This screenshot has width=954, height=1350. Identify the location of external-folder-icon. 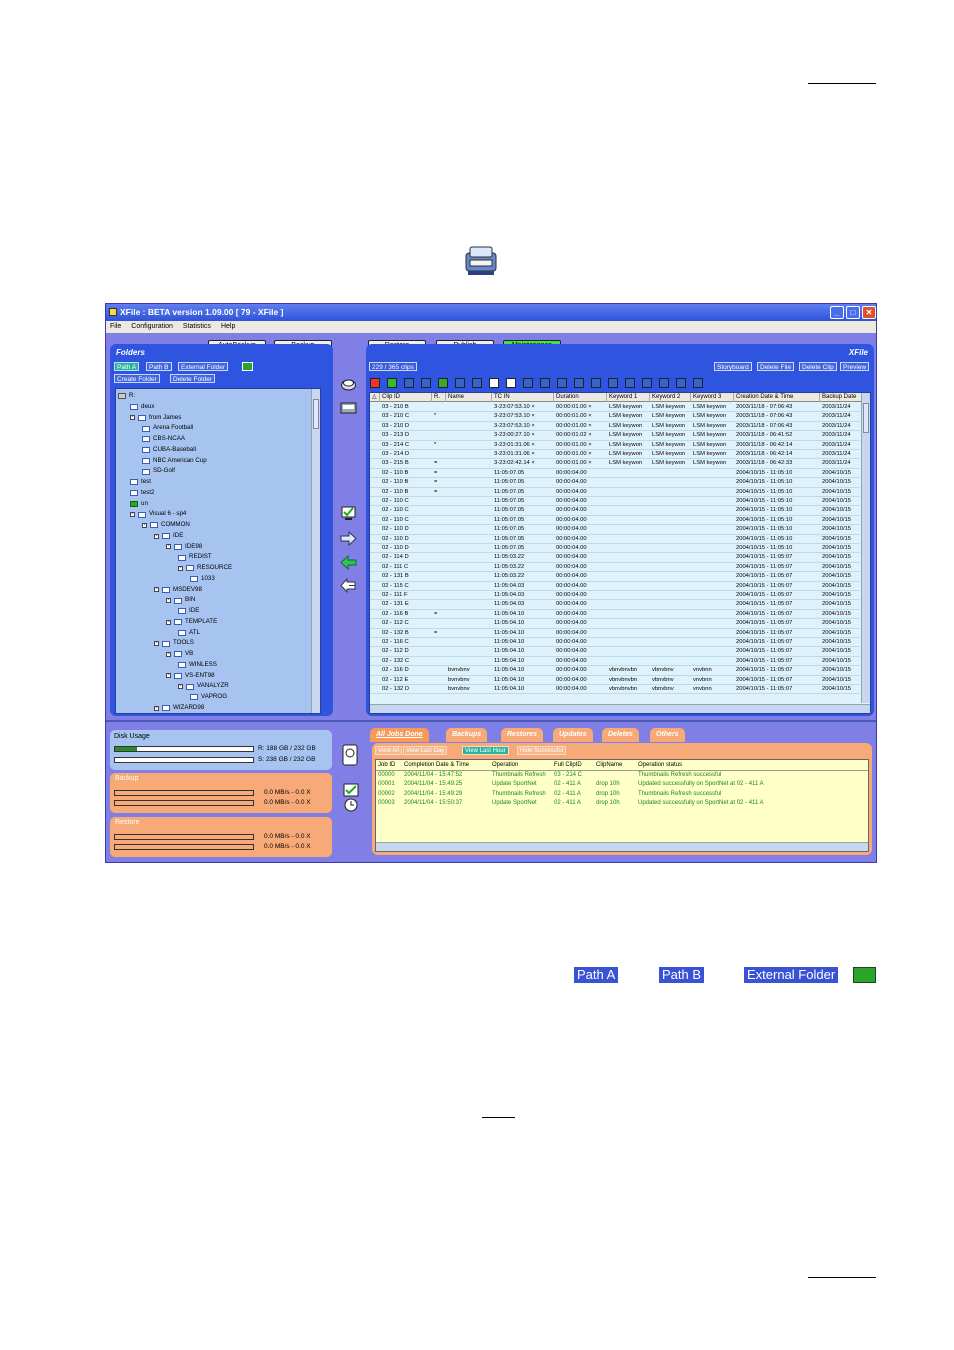
(247, 366).